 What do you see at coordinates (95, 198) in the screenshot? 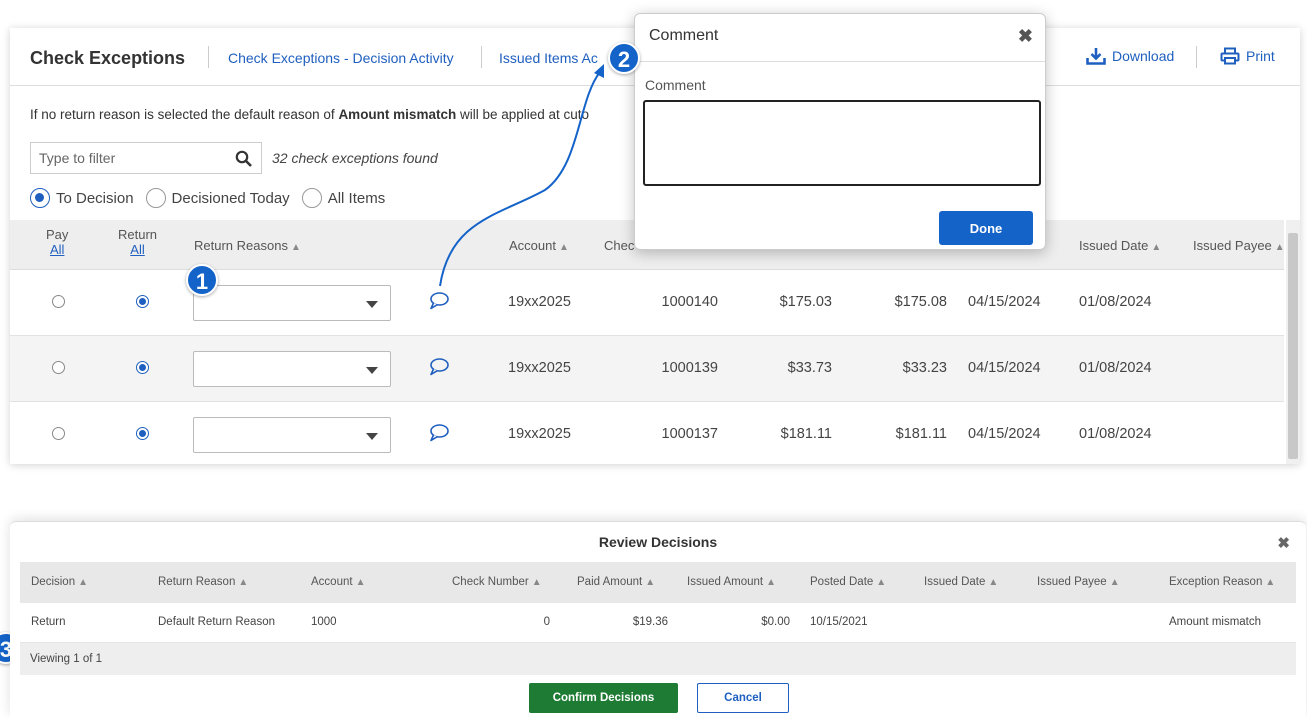
I see `option-label: To Decision` at bounding box center [95, 198].